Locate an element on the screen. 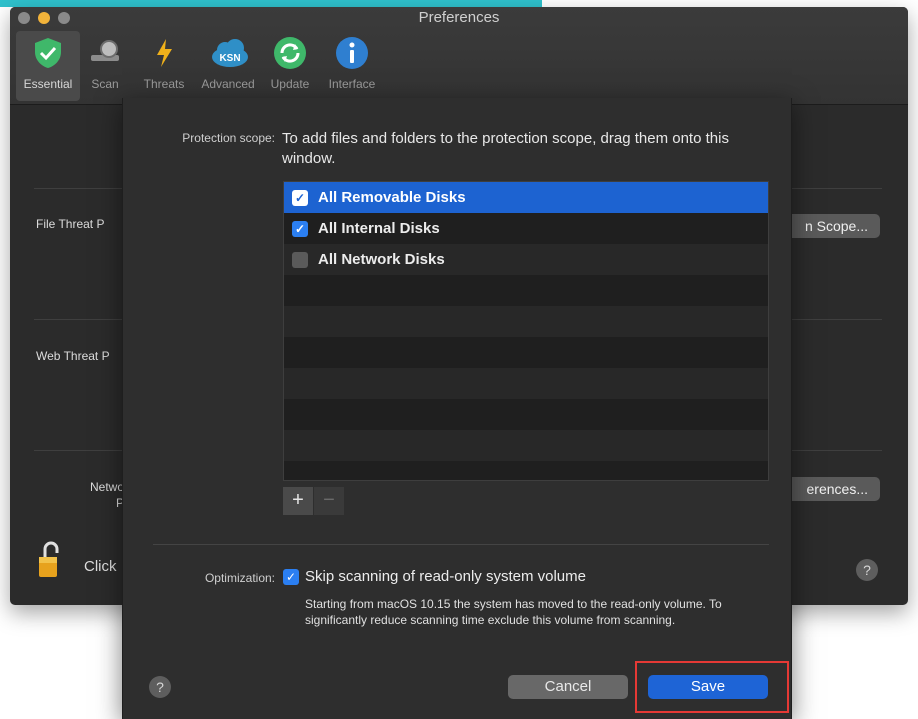 The image size is (918, 719). remove-item-button: − is located at coordinates (329, 501).